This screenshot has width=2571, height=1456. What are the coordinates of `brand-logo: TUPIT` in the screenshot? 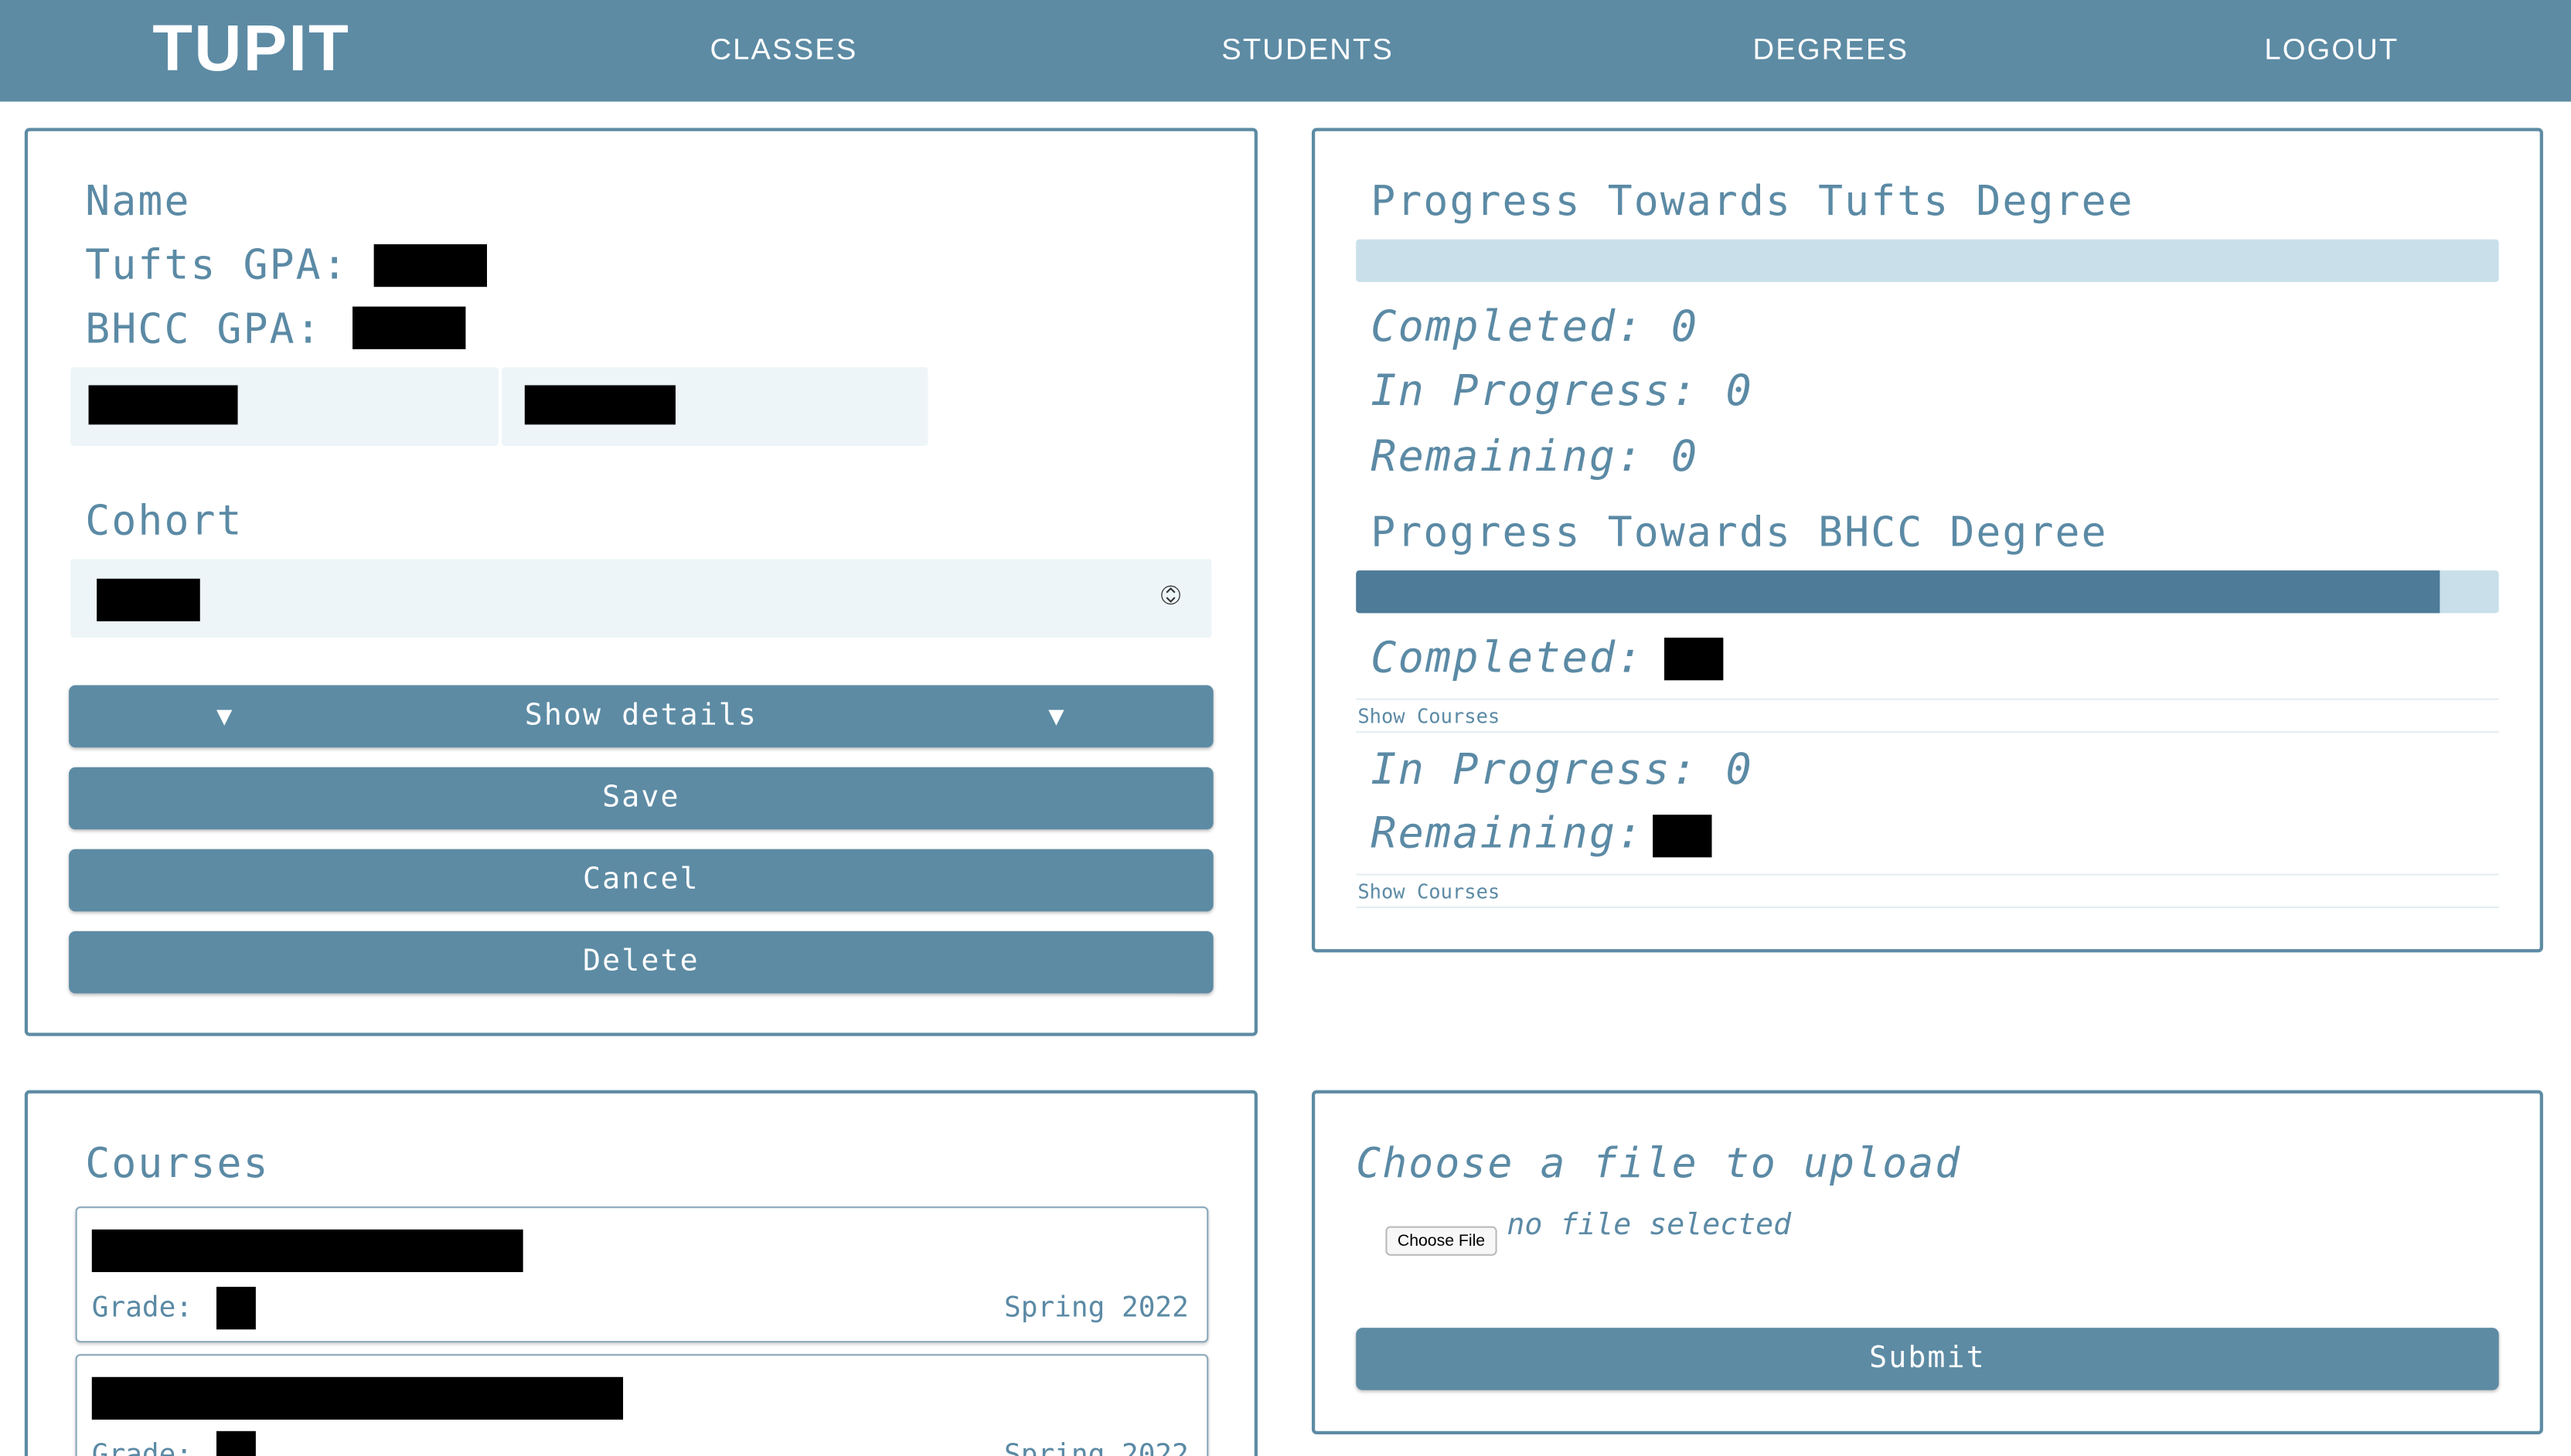 It's located at (251, 50).